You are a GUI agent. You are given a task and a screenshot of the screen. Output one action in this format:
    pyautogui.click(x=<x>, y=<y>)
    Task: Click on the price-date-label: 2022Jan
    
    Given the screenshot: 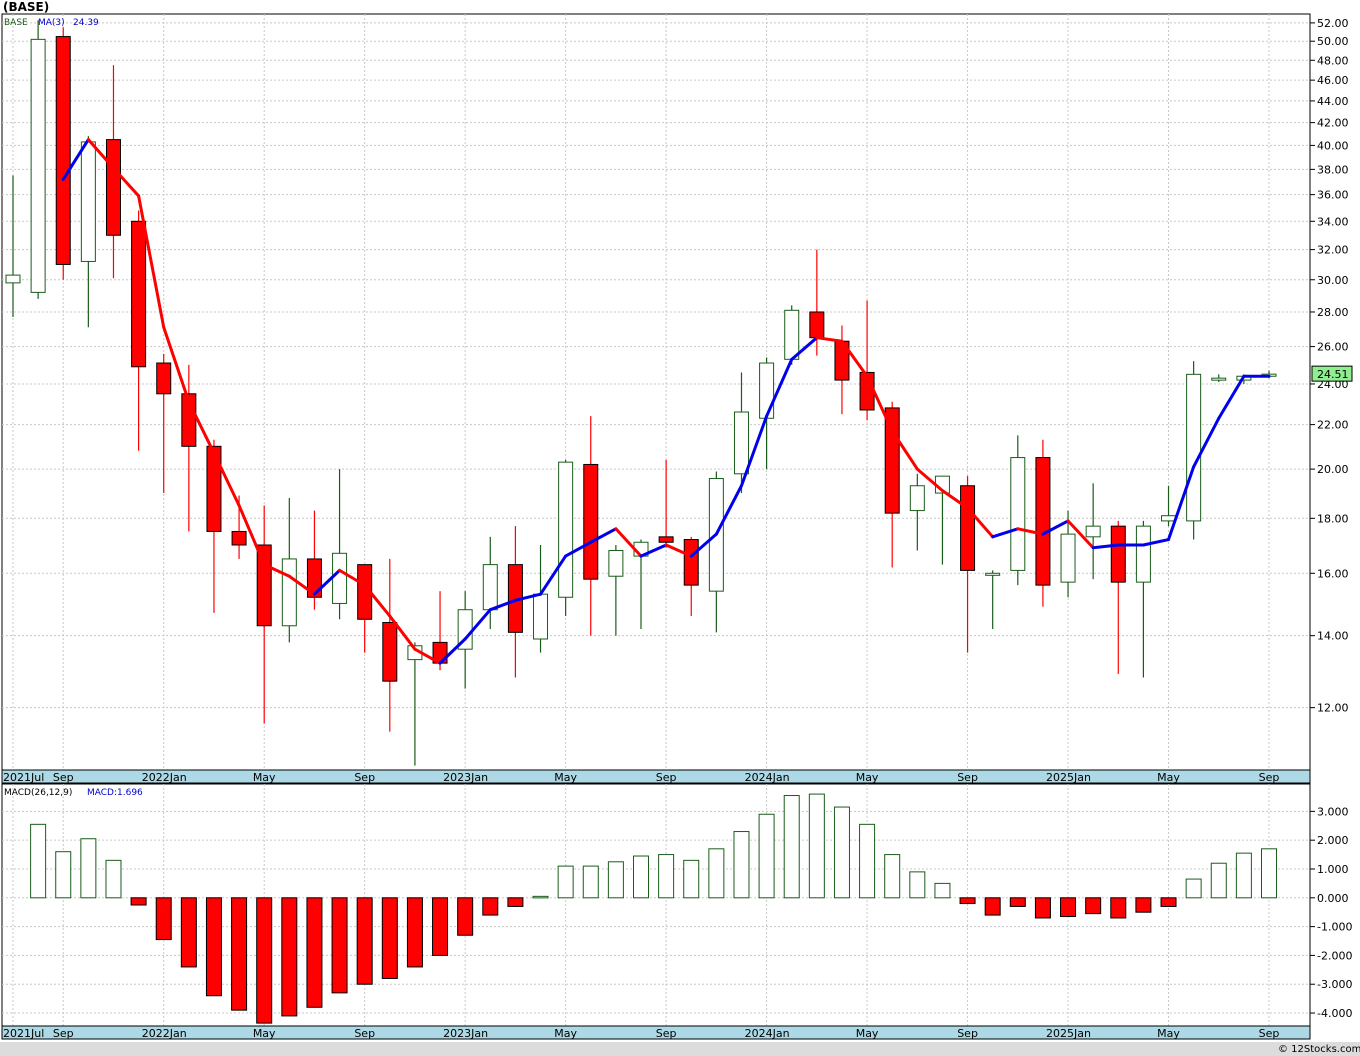 What is the action you would take?
    pyautogui.click(x=164, y=777)
    